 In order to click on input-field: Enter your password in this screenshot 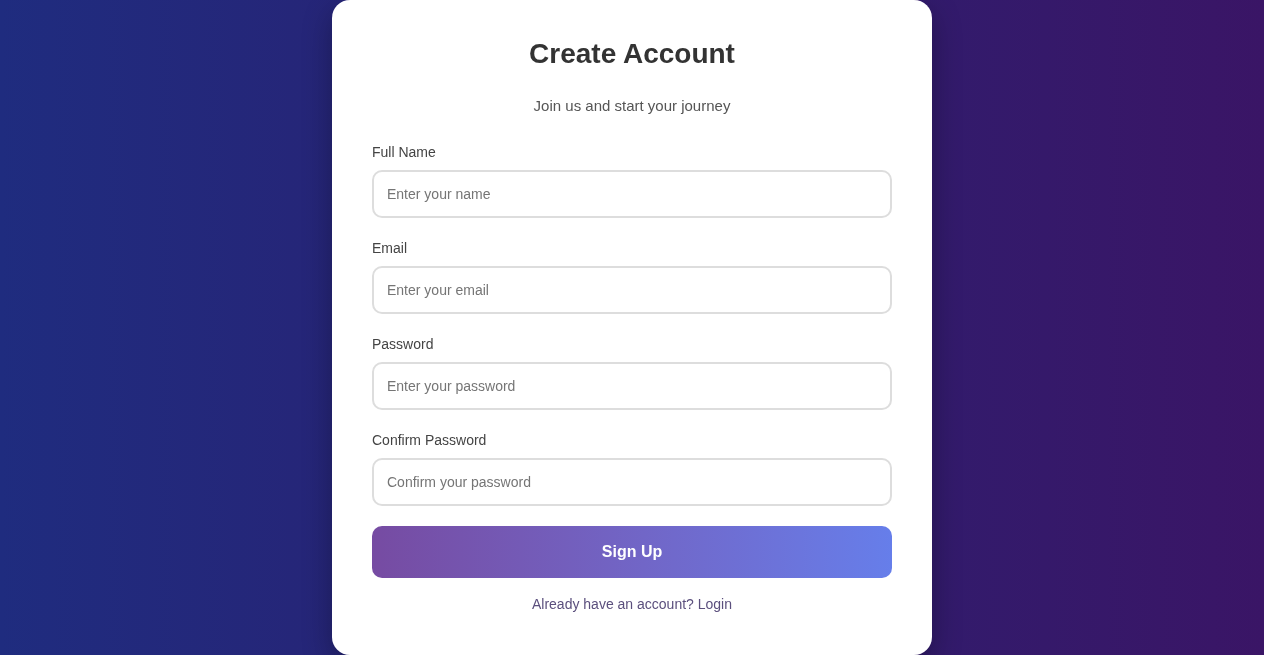, I will do `click(632, 386)`.